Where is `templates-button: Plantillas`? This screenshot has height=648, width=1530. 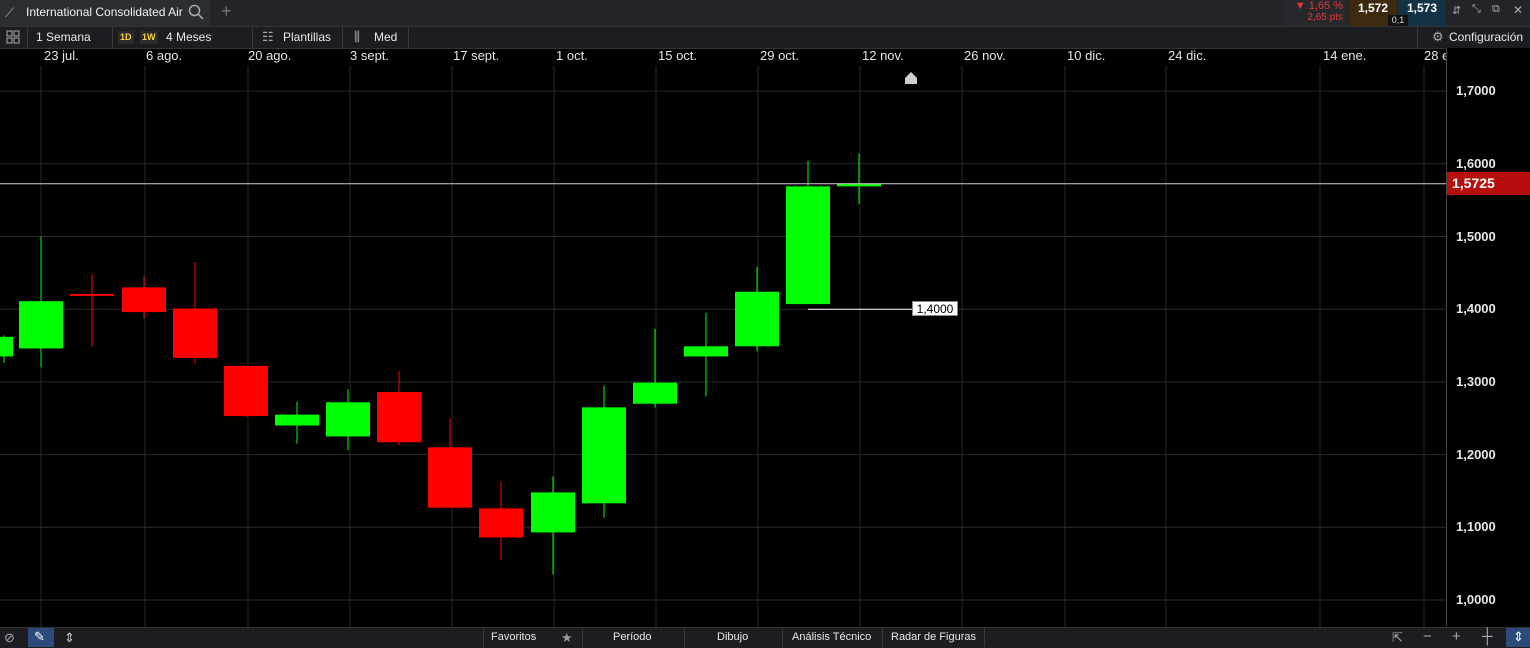
templates-button: Plantillas is located at coordinates (307, 37).